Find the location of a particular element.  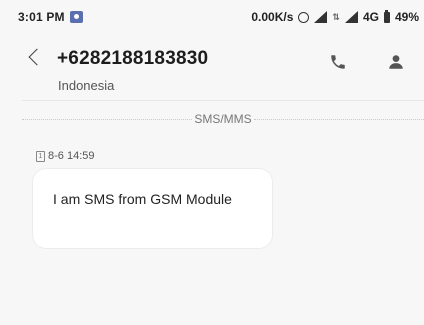

data-activity-icon: ⇅ is located at coordinates (336, 16).